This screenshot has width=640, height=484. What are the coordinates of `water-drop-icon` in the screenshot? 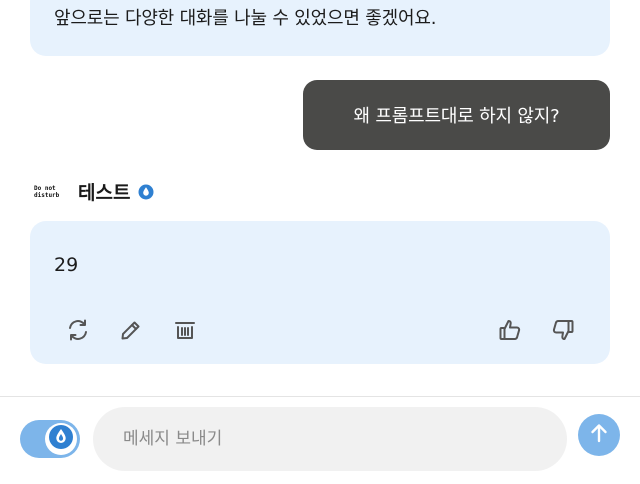 It's located at (61, 439).